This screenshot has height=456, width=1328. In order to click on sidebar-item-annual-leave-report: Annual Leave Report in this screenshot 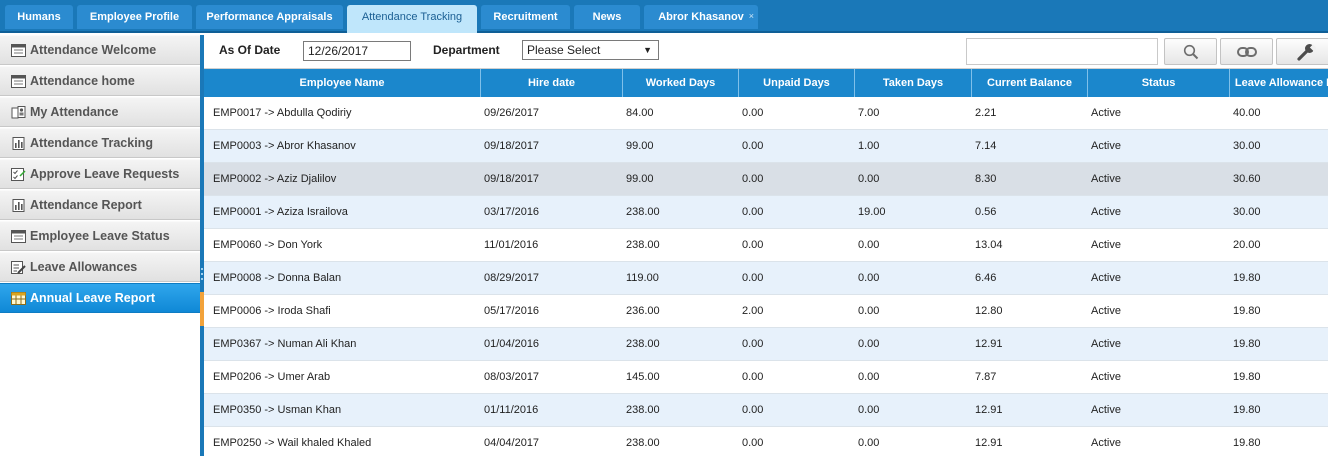, I will do `click(100, 298)`.